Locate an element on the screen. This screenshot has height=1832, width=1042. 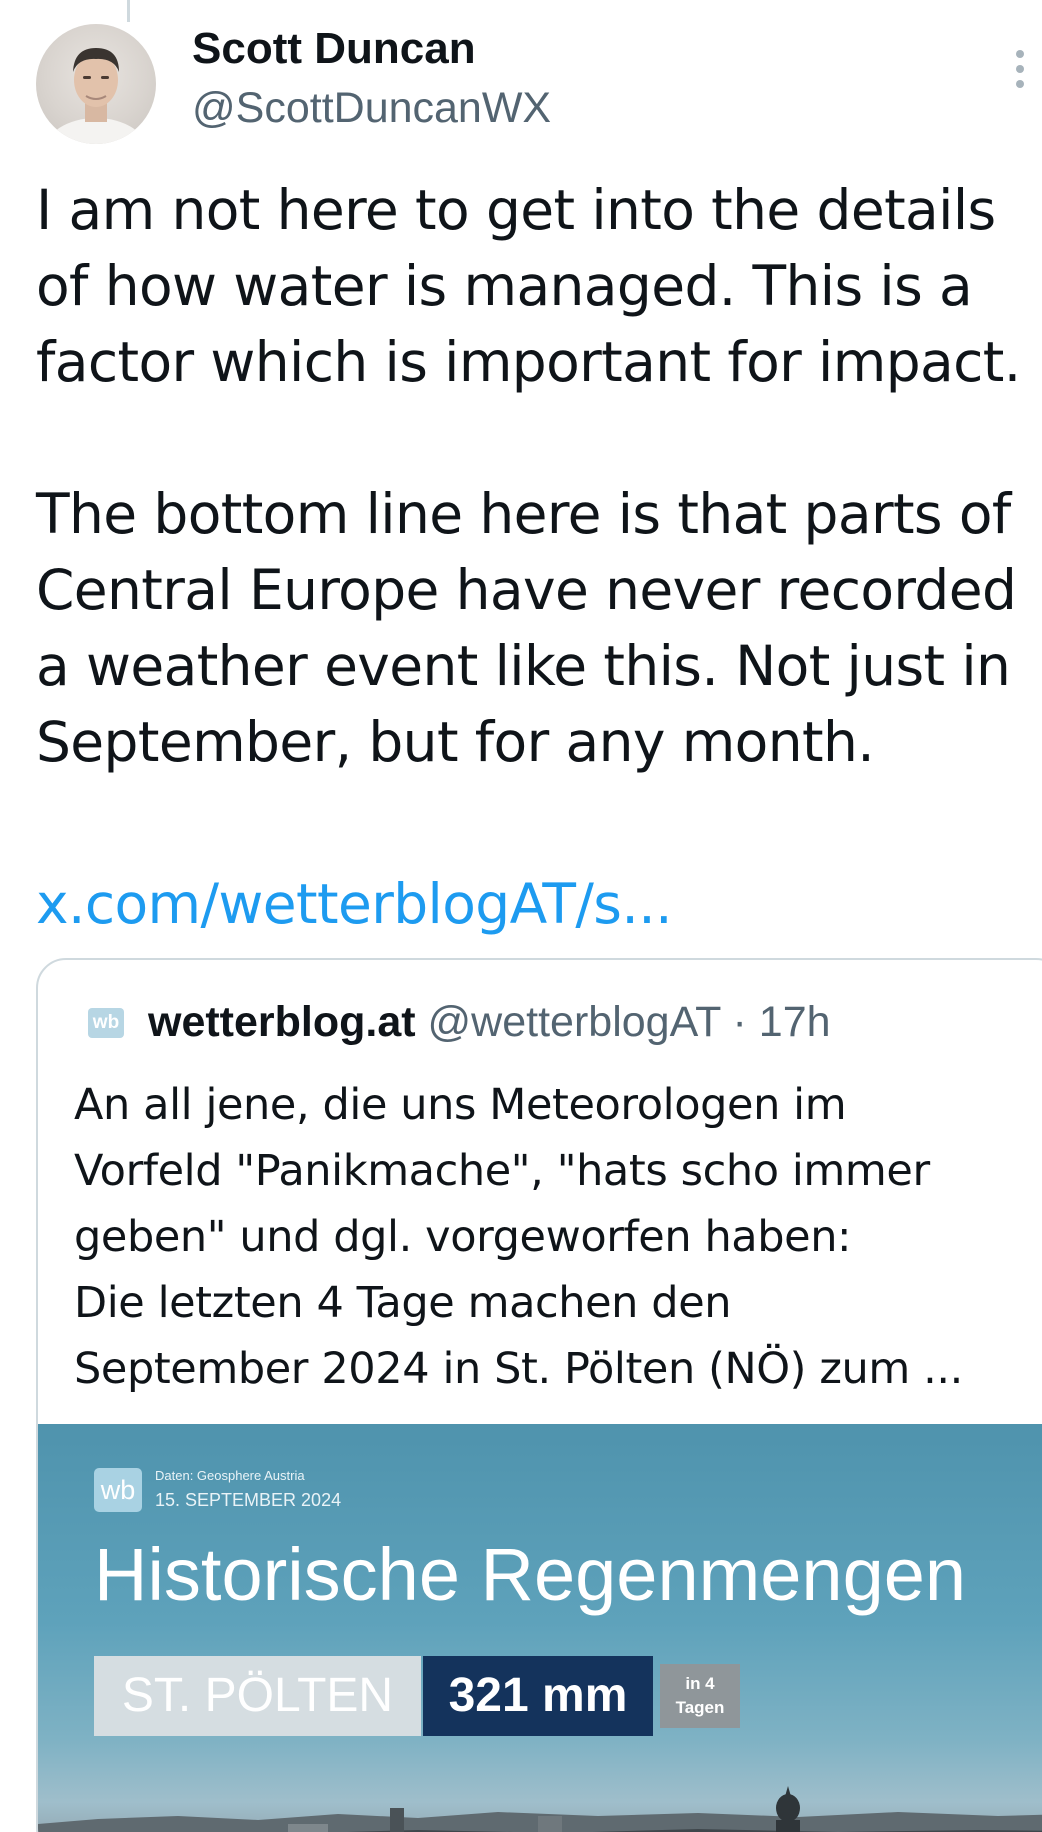
tweet-text-line: I am not here to get into the details is located at coordinates (516, 210).